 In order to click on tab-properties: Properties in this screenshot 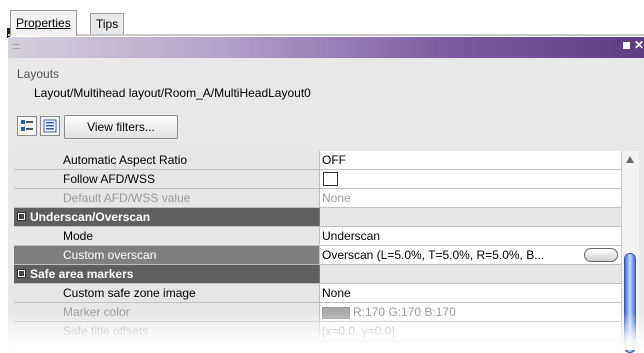, I will do `click(43, 23)`.